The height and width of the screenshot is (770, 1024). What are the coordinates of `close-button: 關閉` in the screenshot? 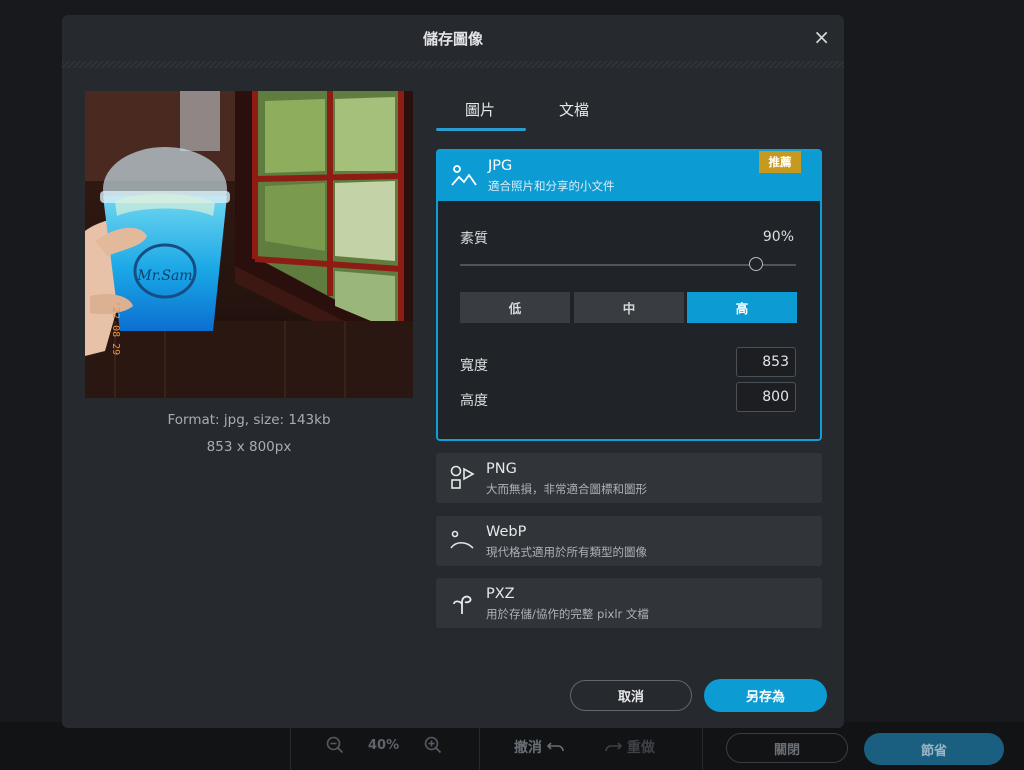 It's located at (787, 748).